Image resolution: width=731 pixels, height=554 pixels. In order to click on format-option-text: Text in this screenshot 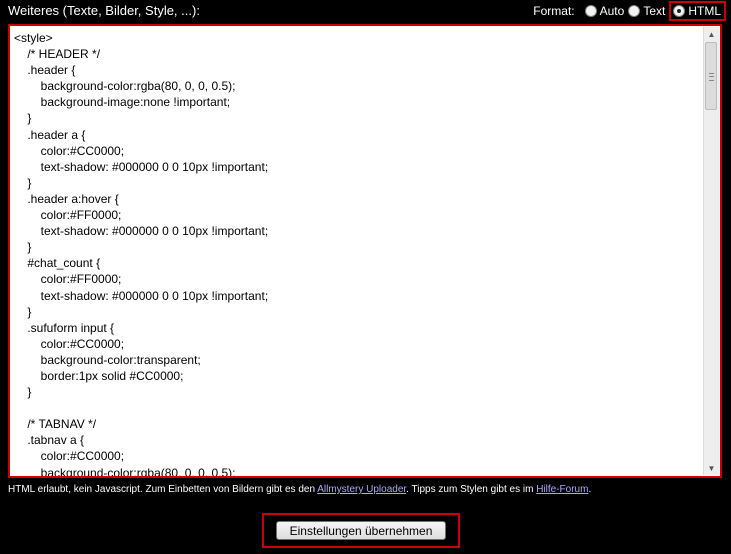, I will do `click(646, 11)`.